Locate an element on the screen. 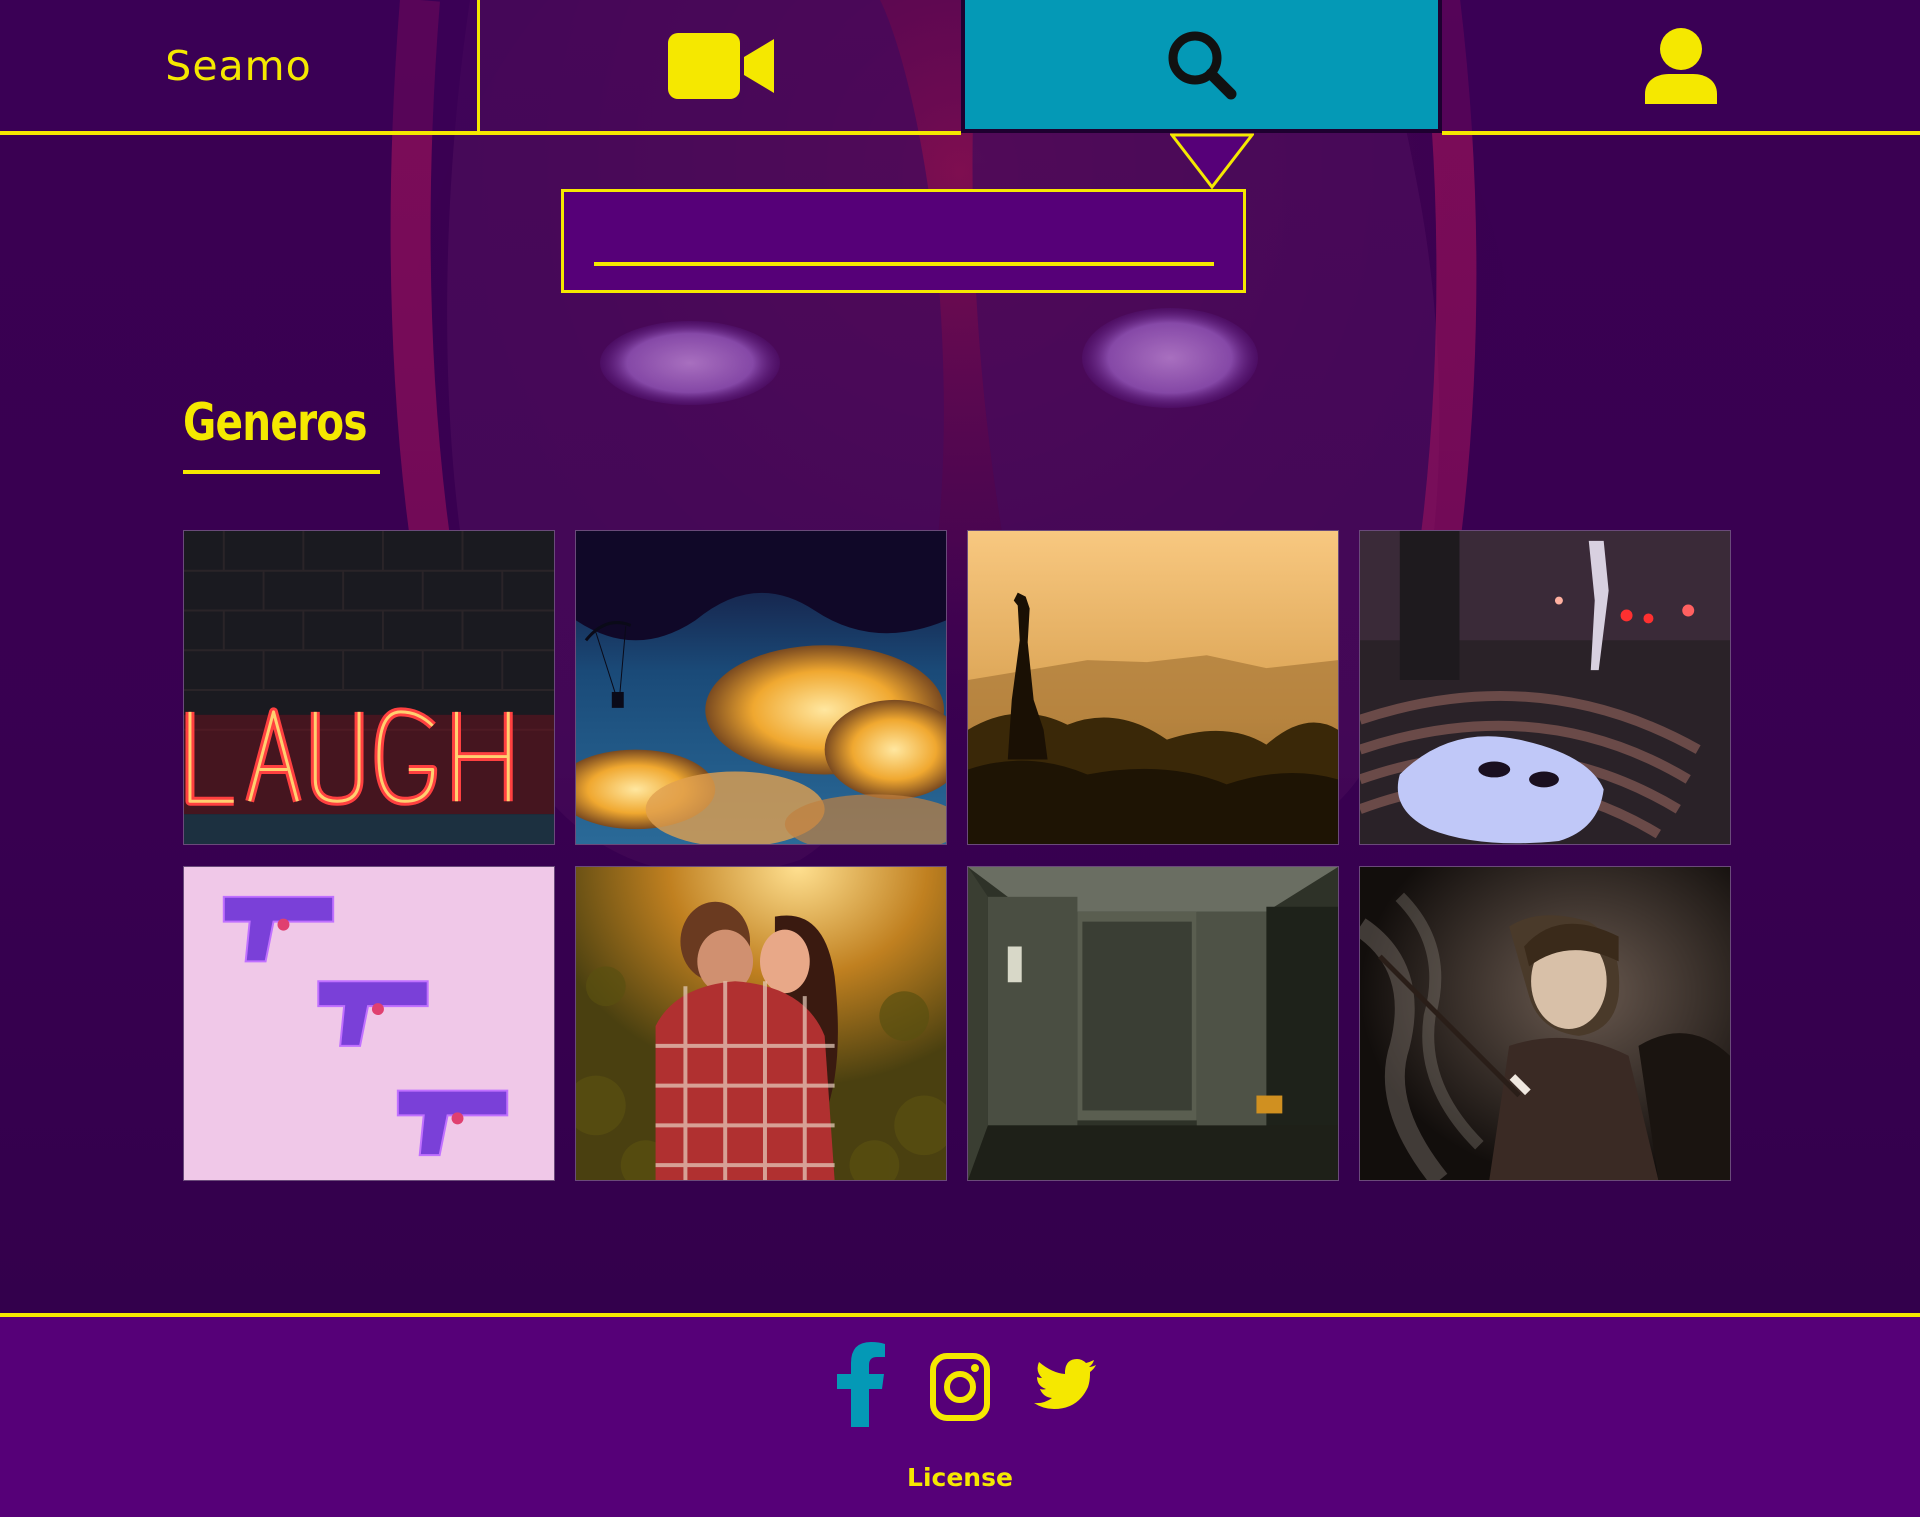 Image resolution: width=1920 pixels, height=1517 pixels. nav-videos-tab is located at coordinates (720, 67).